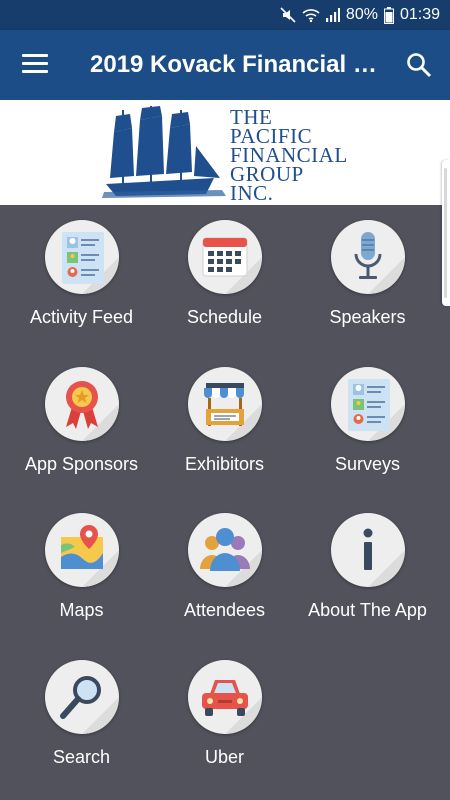  I want to click on wifi-icon, so click(311, 15).